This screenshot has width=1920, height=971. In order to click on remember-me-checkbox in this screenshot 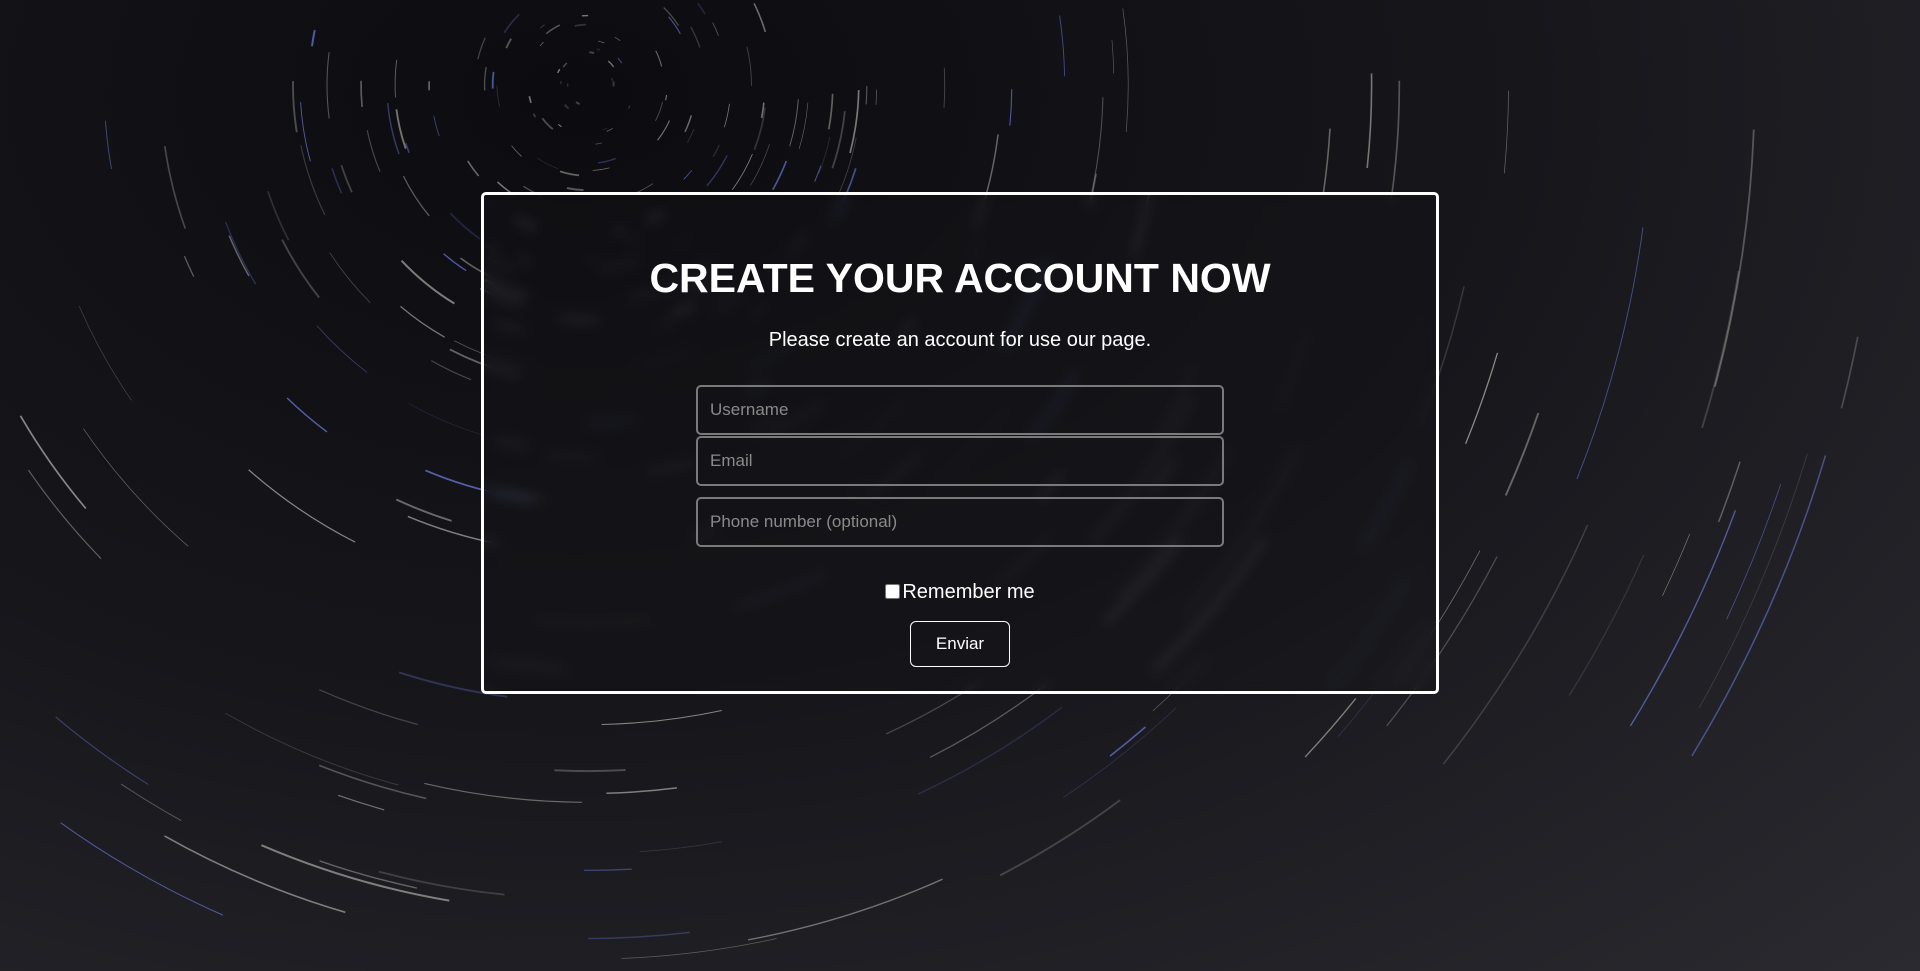, I will do `click(893, 591)`.